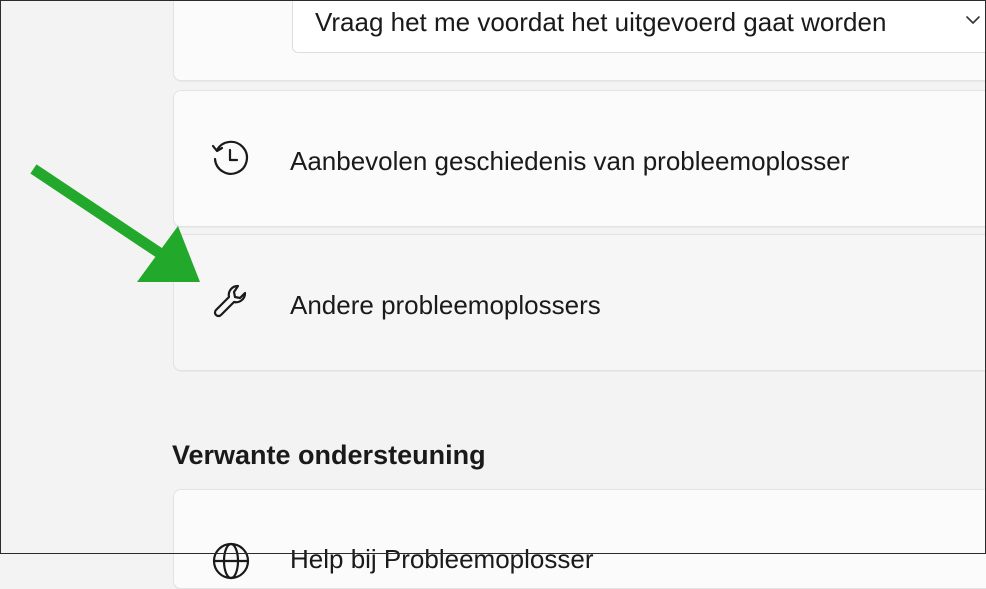 The width and height of the screenshot is (986, 589). I want to click on related-support-heading: Verwante ondersteuning, so click(329, 455).